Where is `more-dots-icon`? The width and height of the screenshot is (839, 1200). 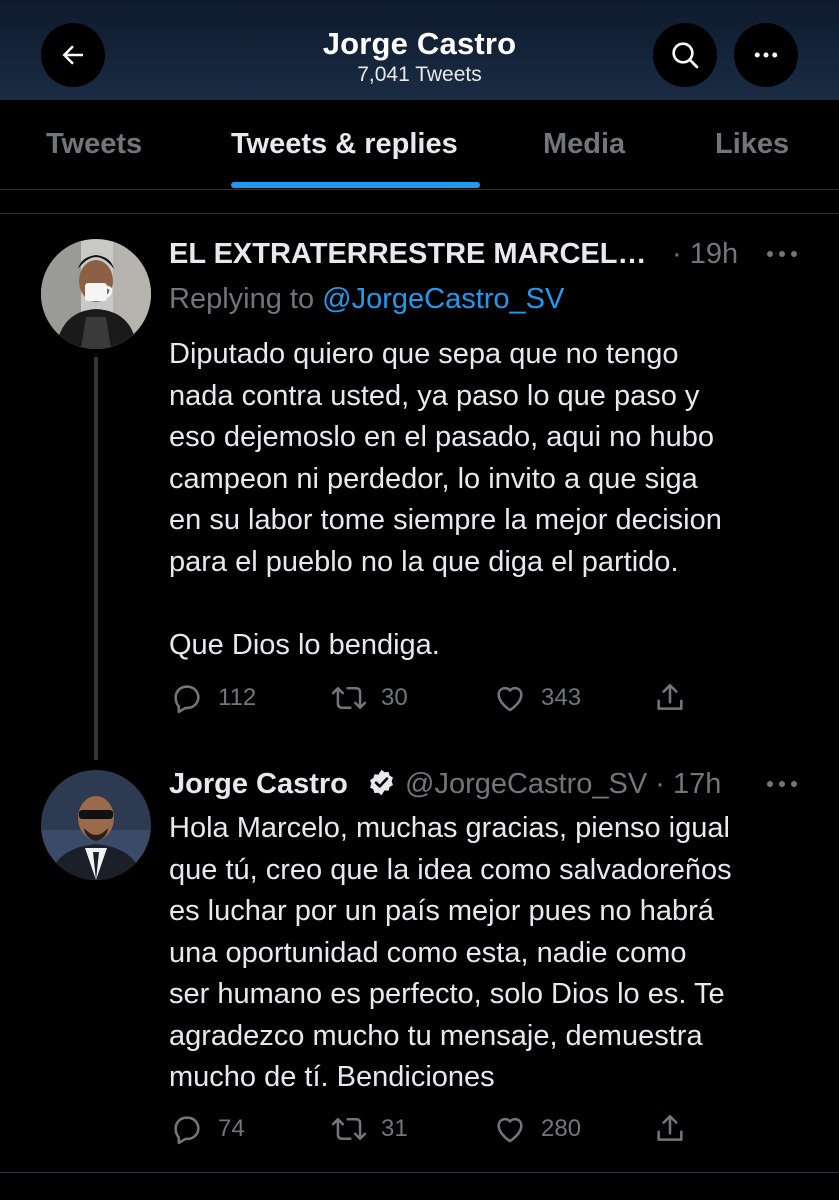 more-dots-icon is located at coordinates (766, 55).